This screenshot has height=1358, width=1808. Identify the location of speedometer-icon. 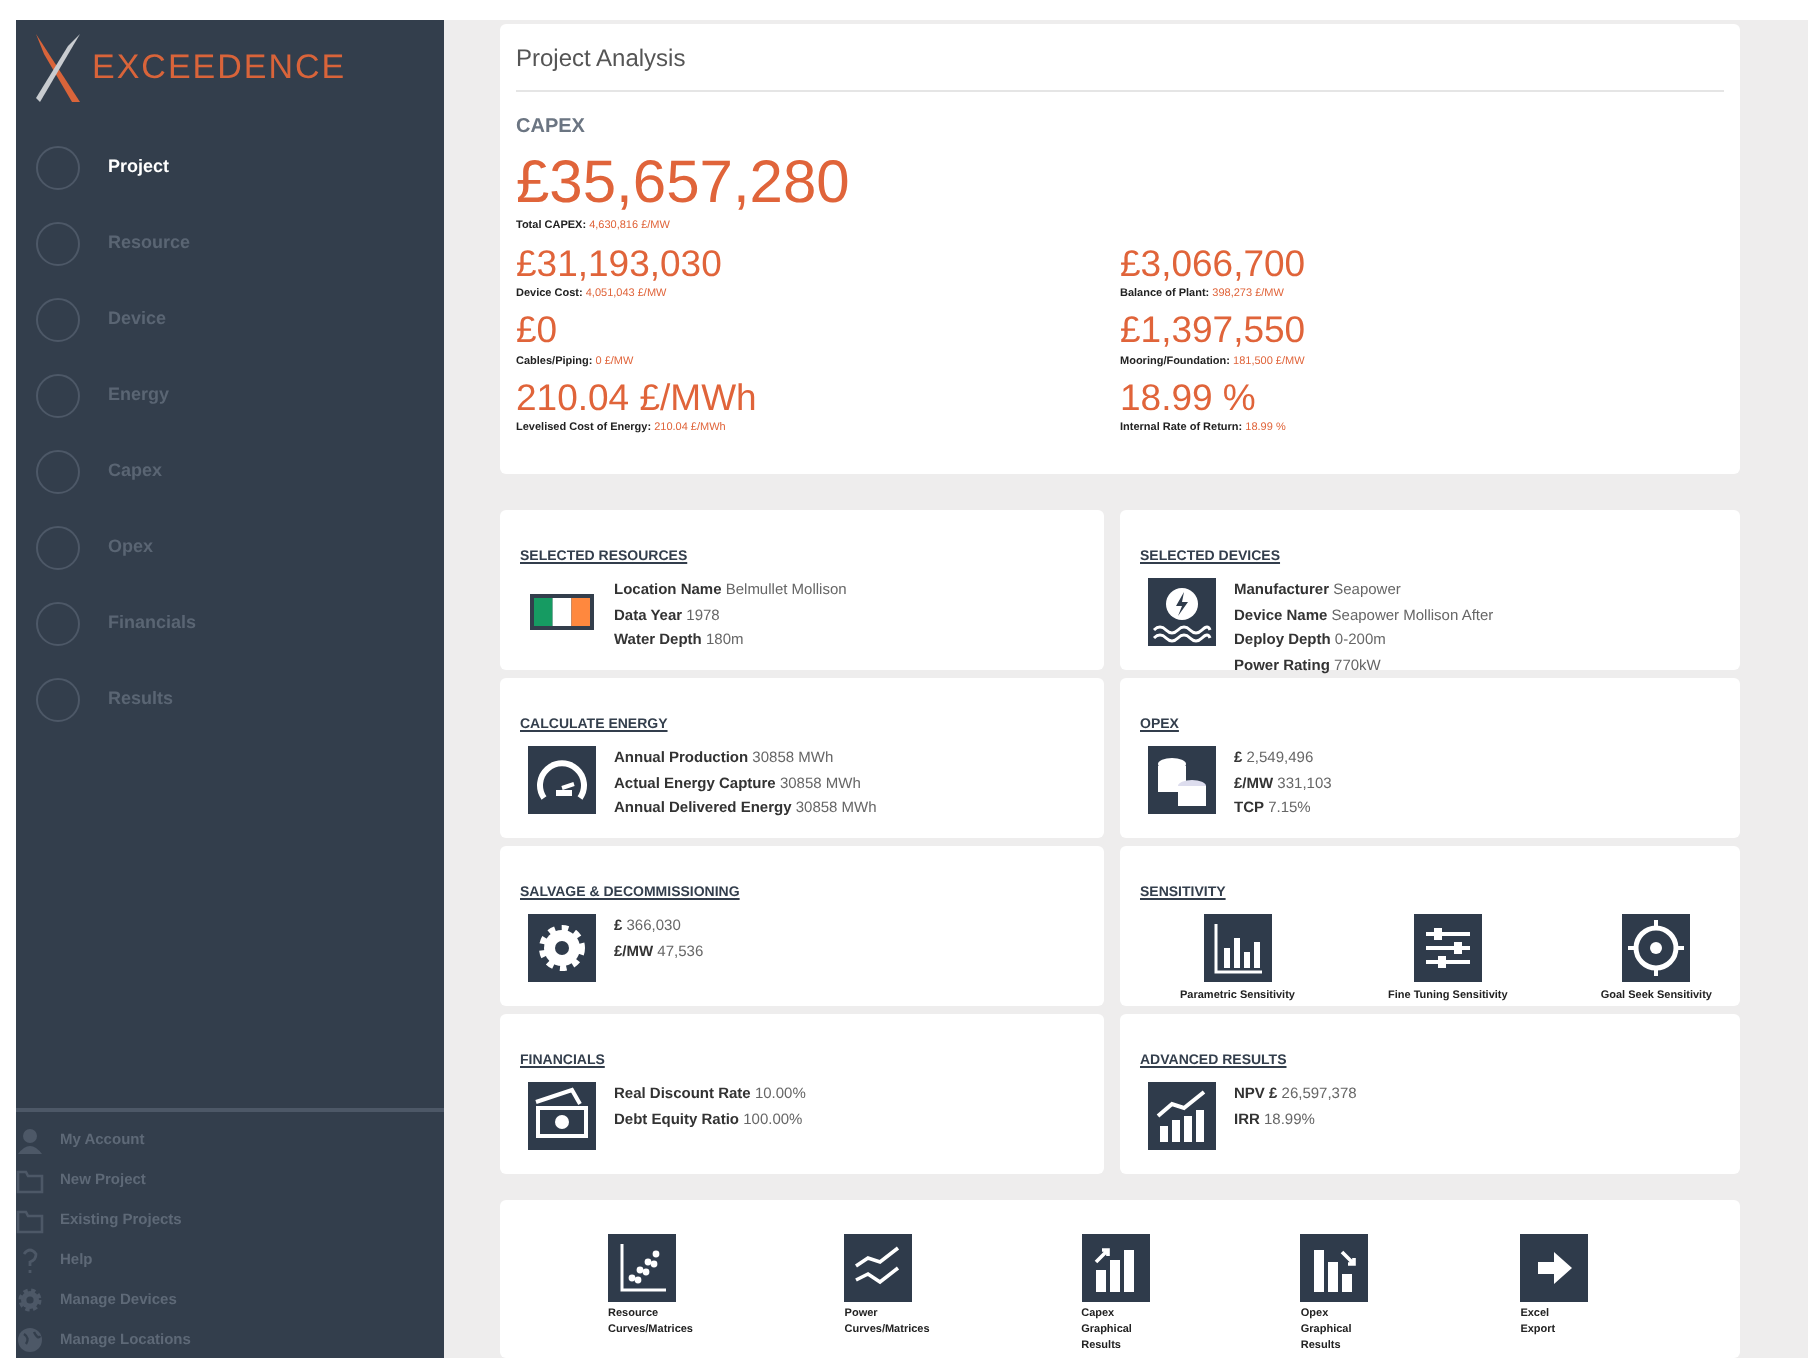
(562, 780).